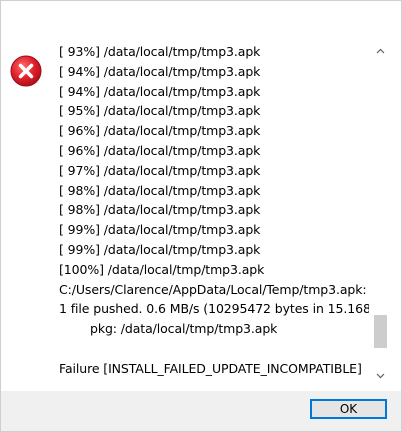  Describe the element at coordinates (168, 329) in the screenshot. I see `message-line: pkg: /data/local/tmp/tmp3.apk` at that location.